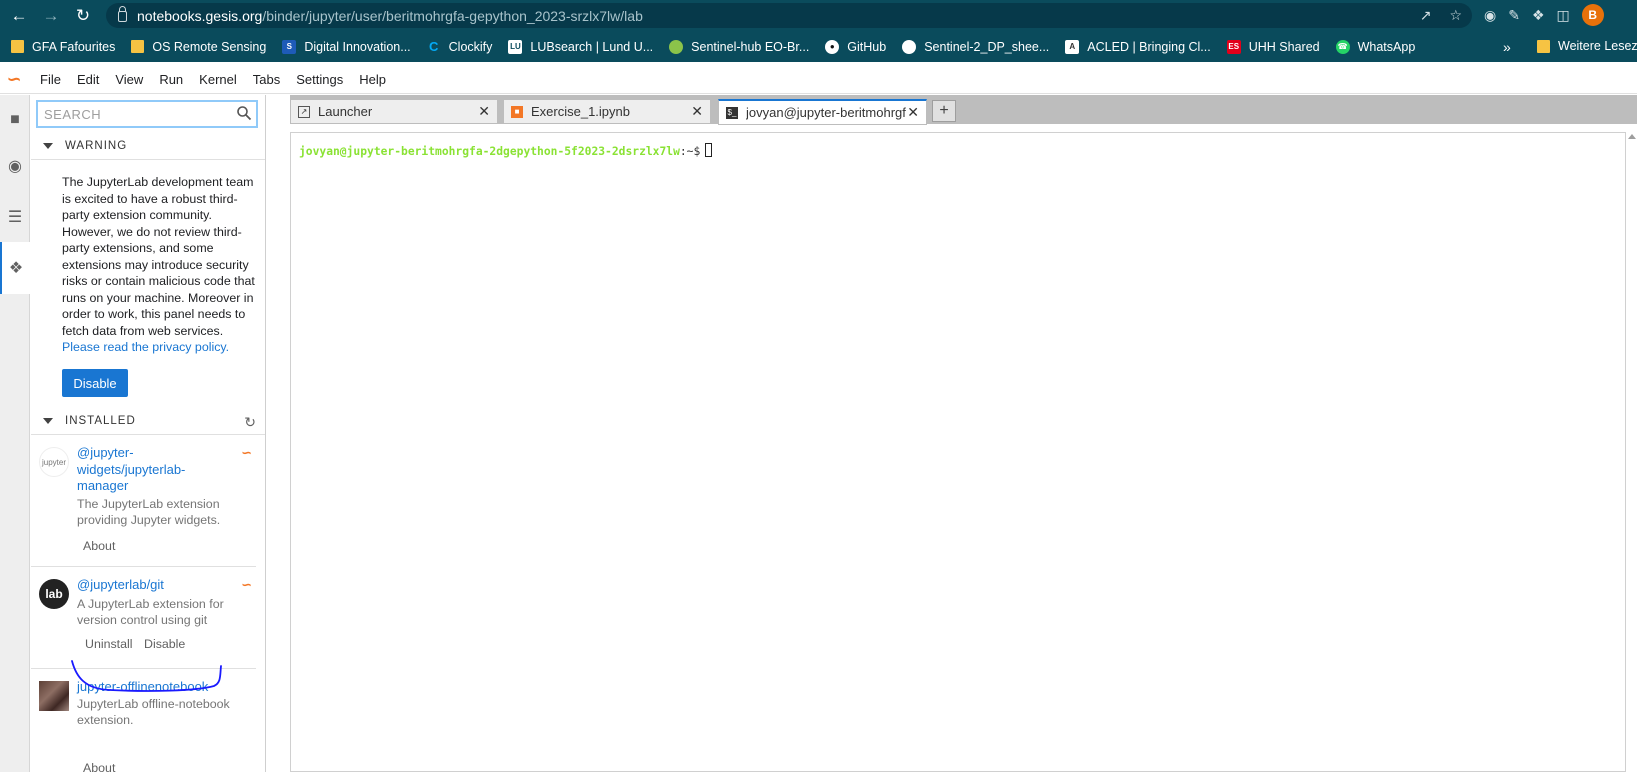 The height and width of the screenshot is (772, 1637). Describe the element at coordinates (855, 46) in the screenshot. I see `bookmark-github: ● GitHub` at that location.